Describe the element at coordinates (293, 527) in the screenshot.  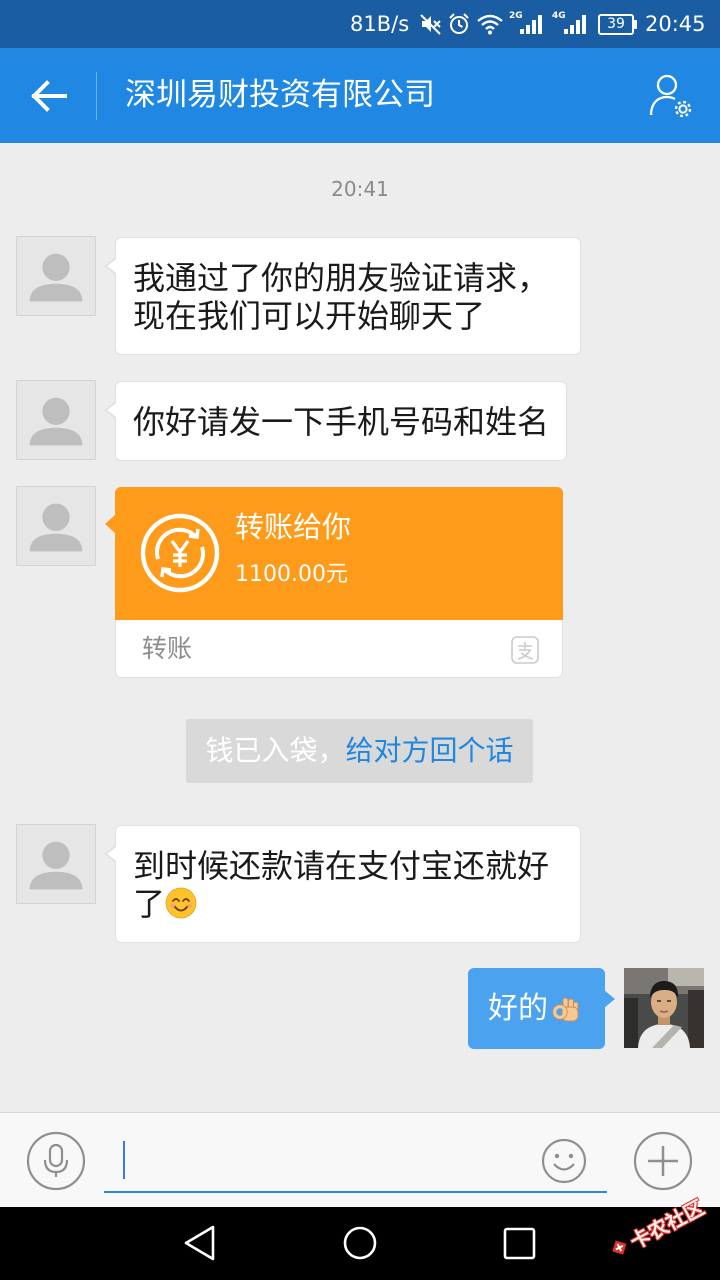
I see `transfer-title: 转账给你` at that location.